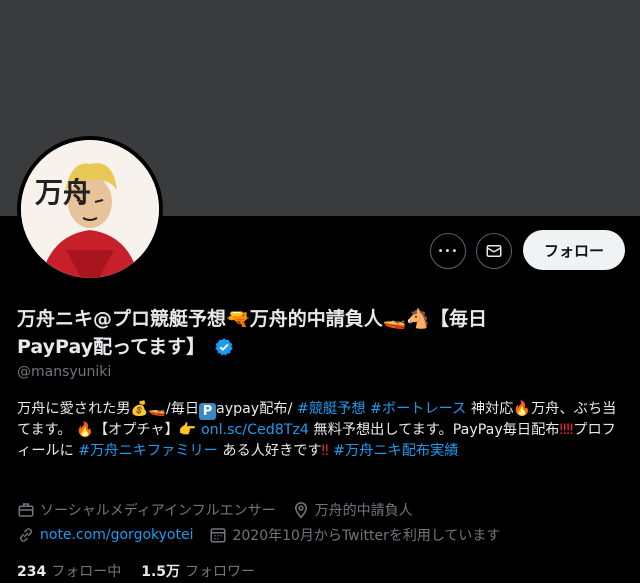 The height and width of the screenshot is (583, 640). I want to click on double-exclamation-emoji: ‼, so click(325, 451).